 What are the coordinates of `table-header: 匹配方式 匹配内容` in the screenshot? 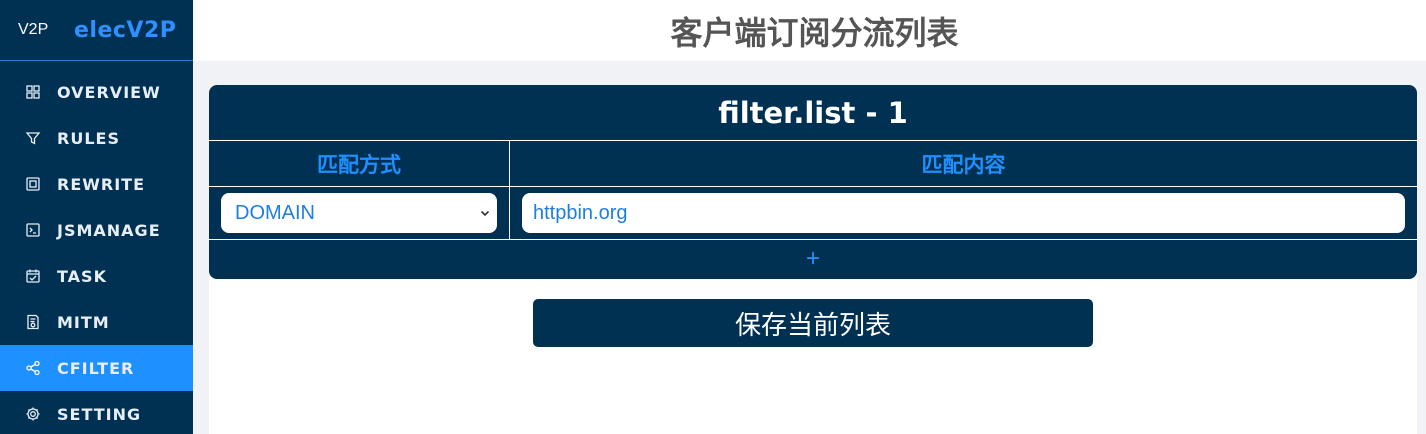 It's located at (813, 164).